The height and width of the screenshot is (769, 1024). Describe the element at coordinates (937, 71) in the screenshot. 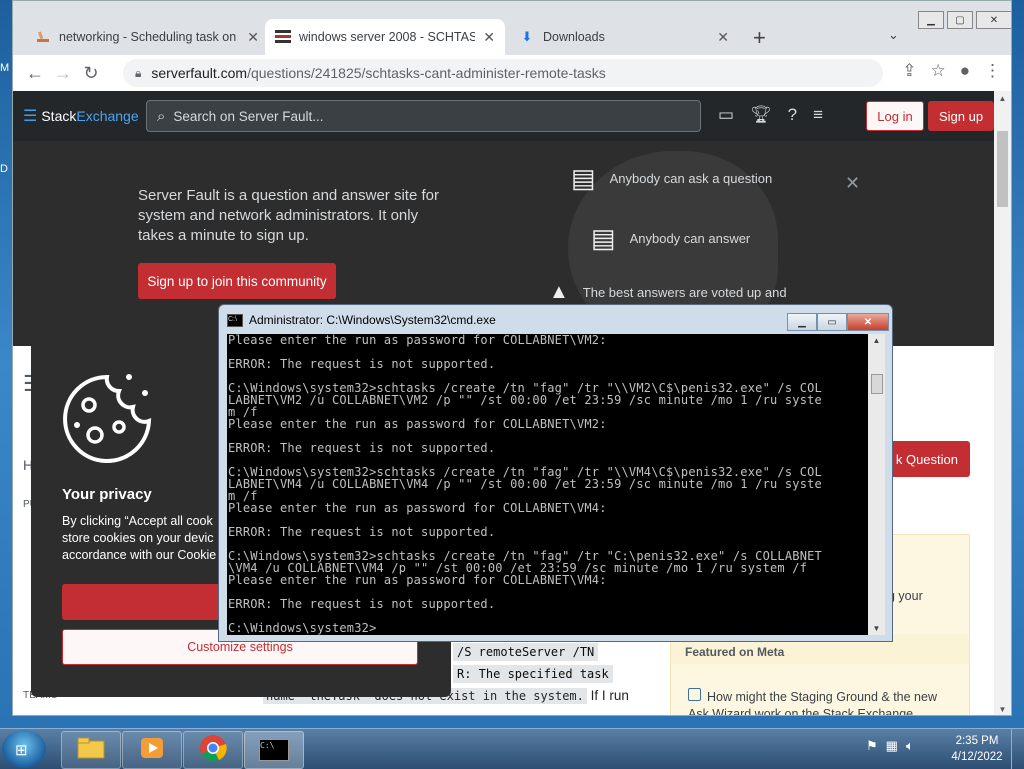

I see `bookmark-star-icon: ☆` at that location.